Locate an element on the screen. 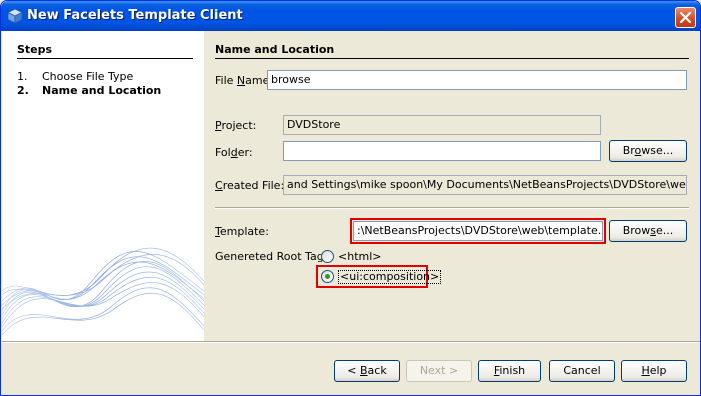 The height and width of the screenshot is (396, 701). label-text: emplate: is located at coordinates (244, 231).